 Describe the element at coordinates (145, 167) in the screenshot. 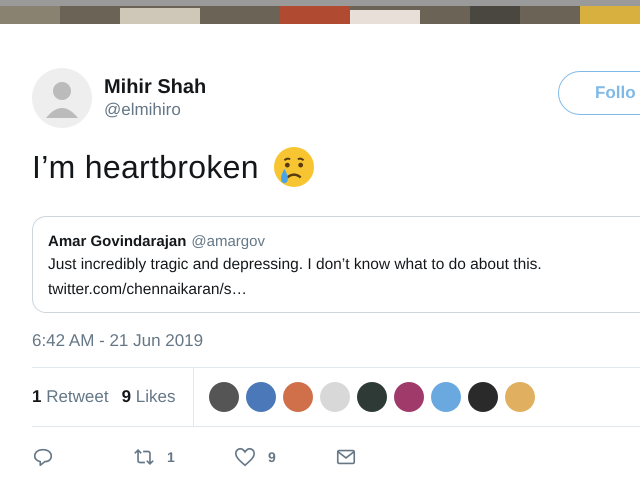

I see `tweet-text: I’m heartbroken` at that location.